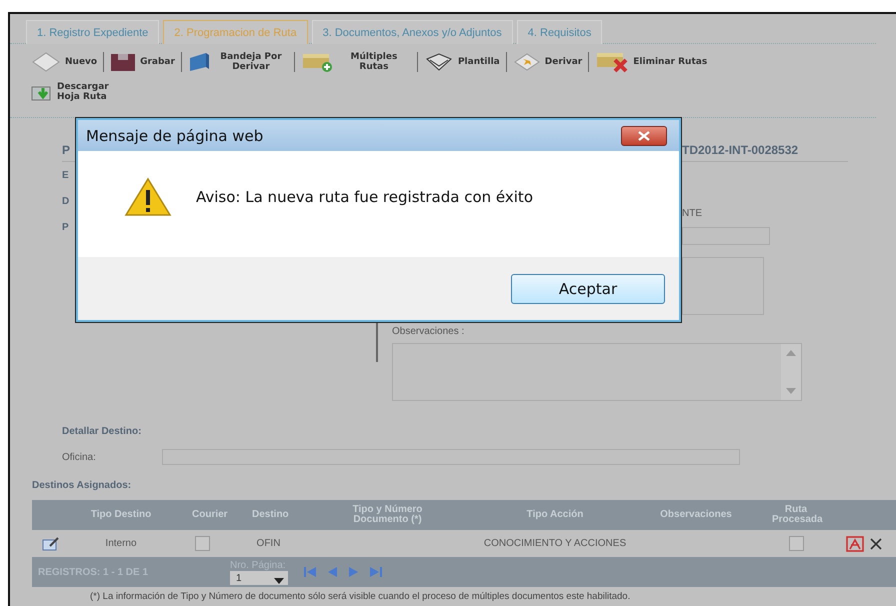  I want to click on footnote: (*) La información de Tipo y Número de documento sólo será visible cuando el proceso de múltiples documentos este habilitado., so click(361, 596).